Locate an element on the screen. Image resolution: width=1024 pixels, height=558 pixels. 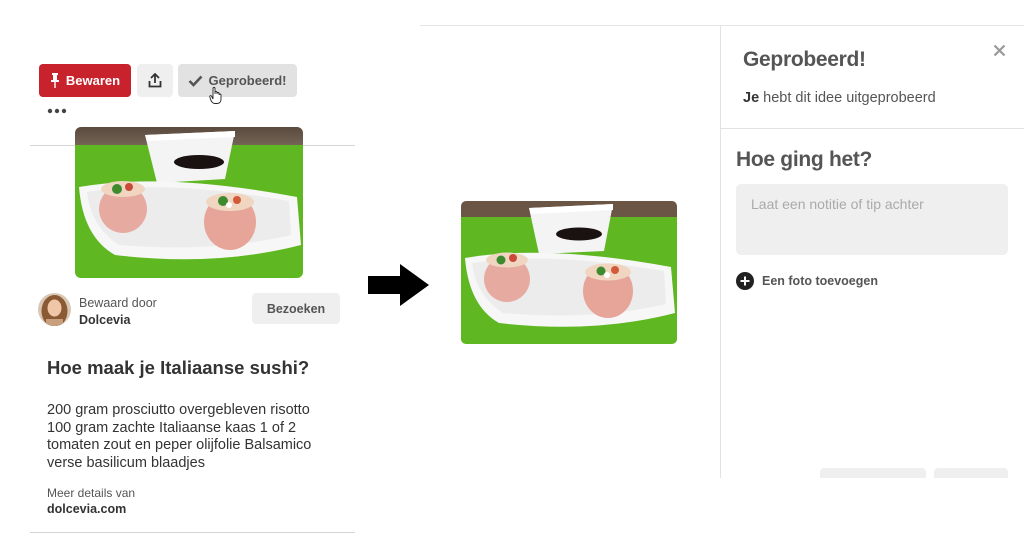
modal-subtitle: Je hebt dit idee uitgeprobeerd is located at coordinates (839, 98).